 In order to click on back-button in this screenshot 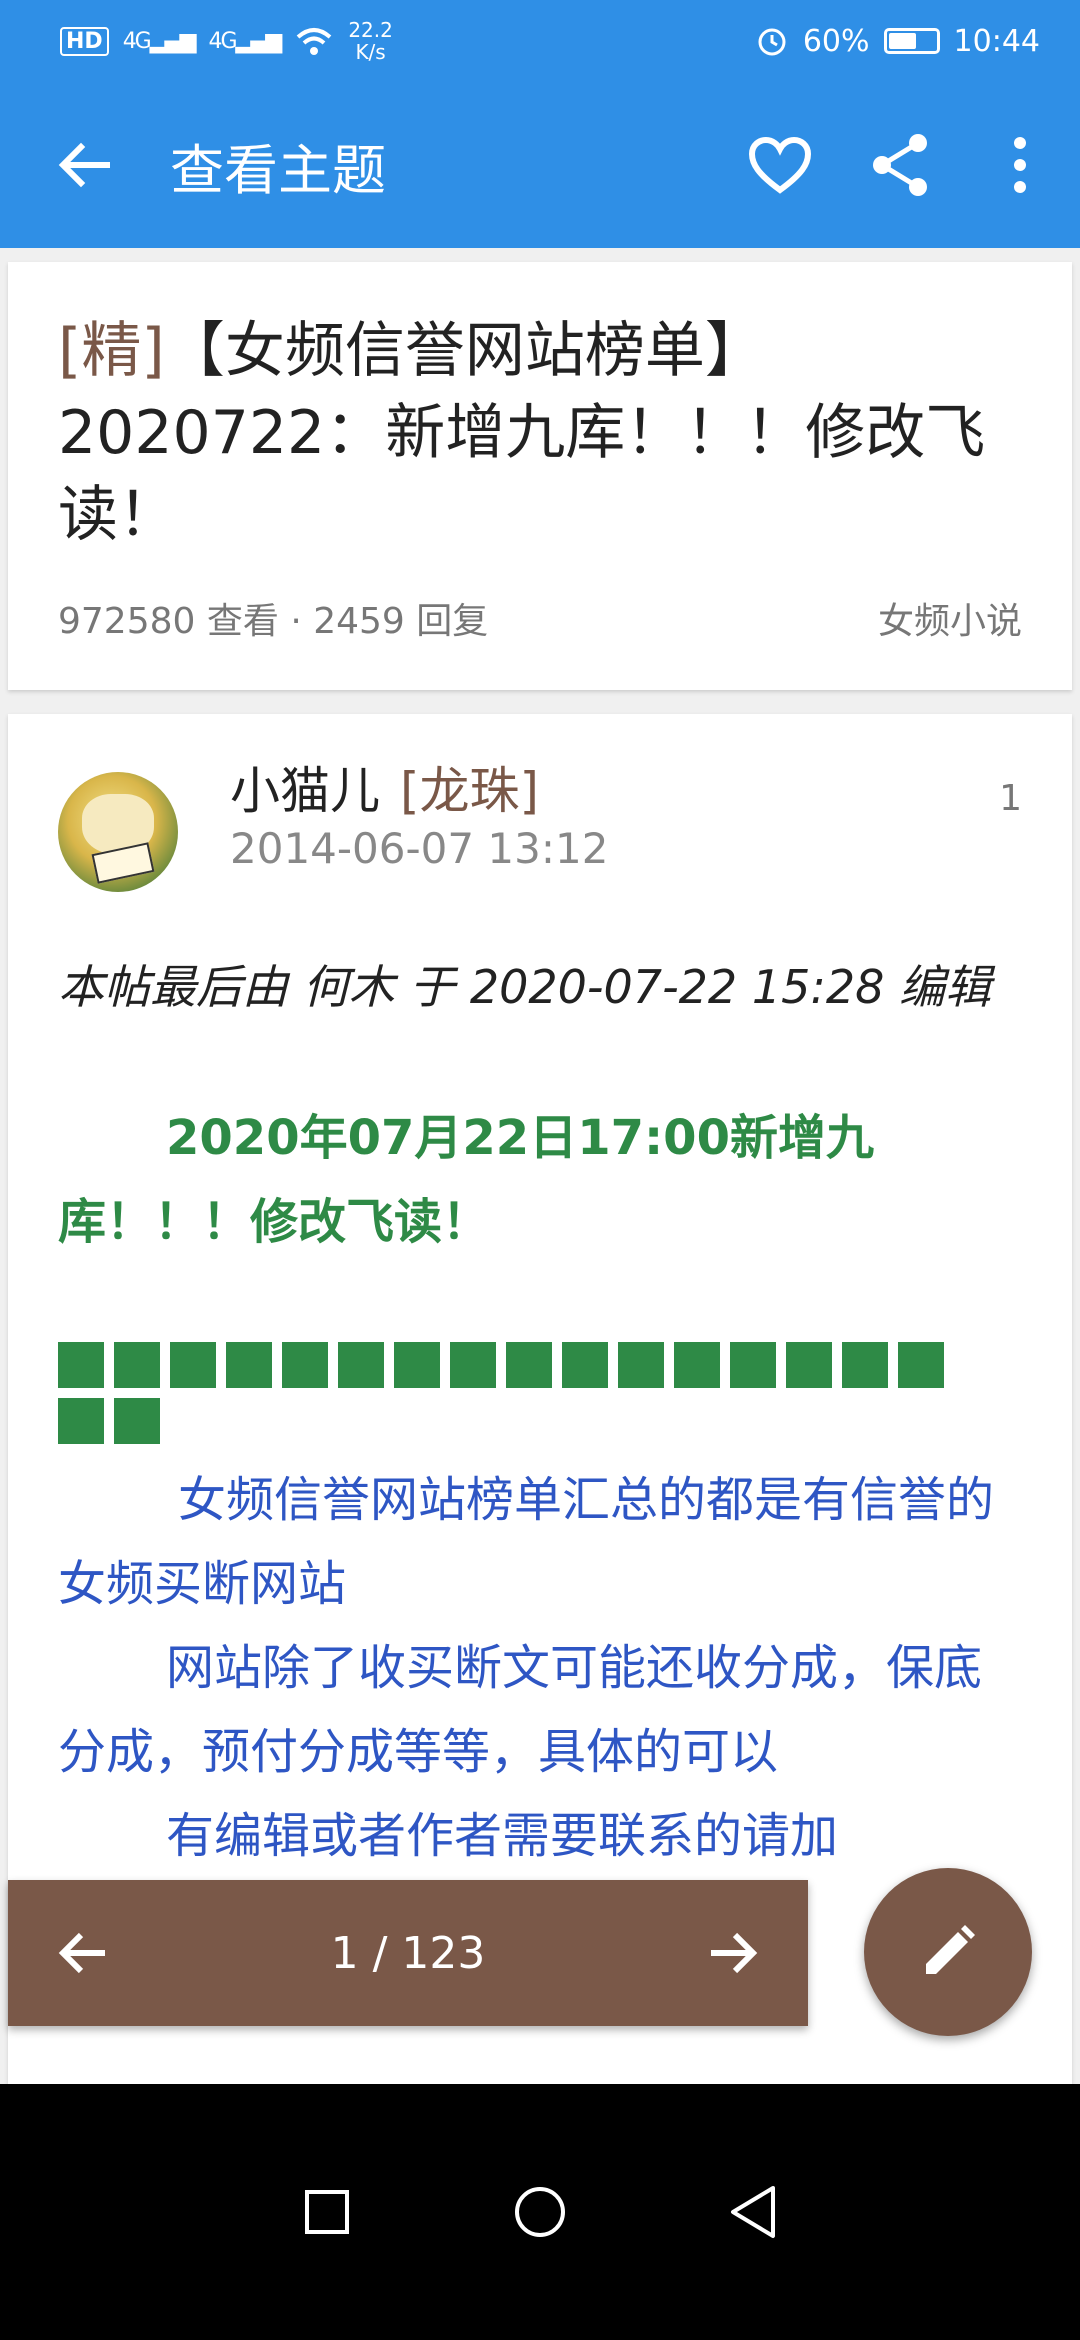, I will do `click(85, 165)`.